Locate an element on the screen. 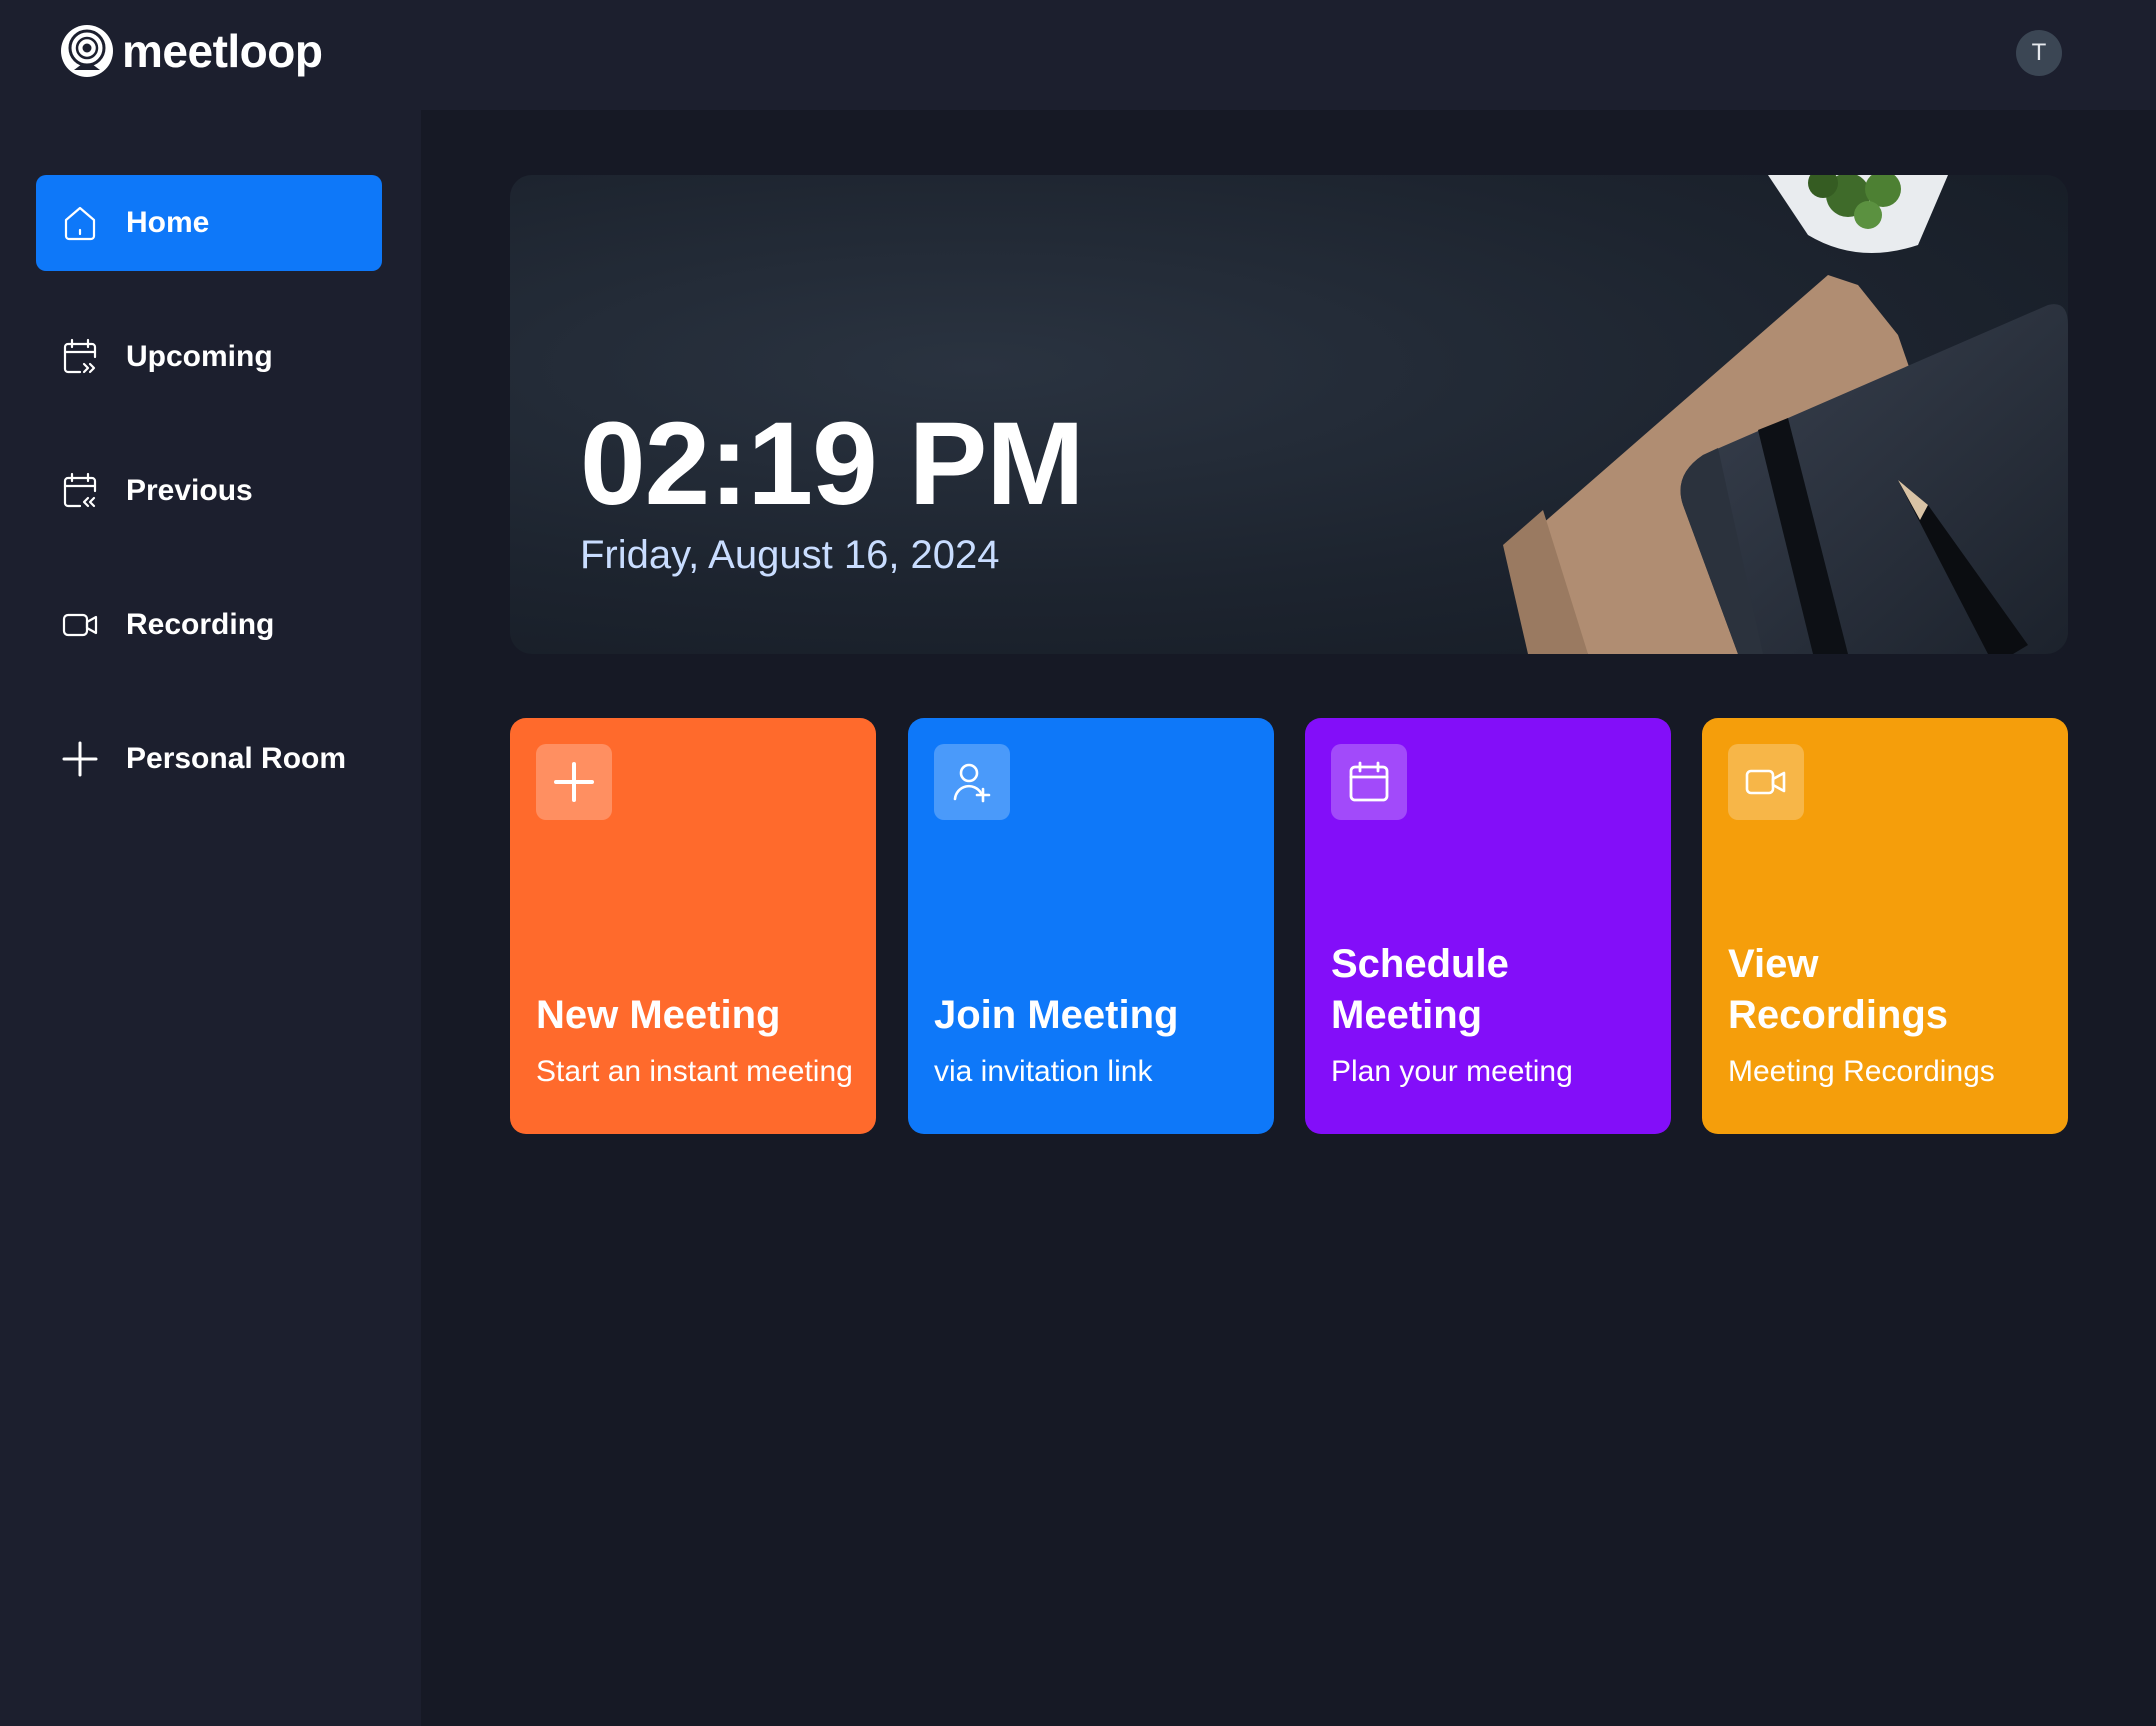 The image size is (2156, 1726). card-text: New Meeting Start an instant meeting is located at coordinates (696, 1042).